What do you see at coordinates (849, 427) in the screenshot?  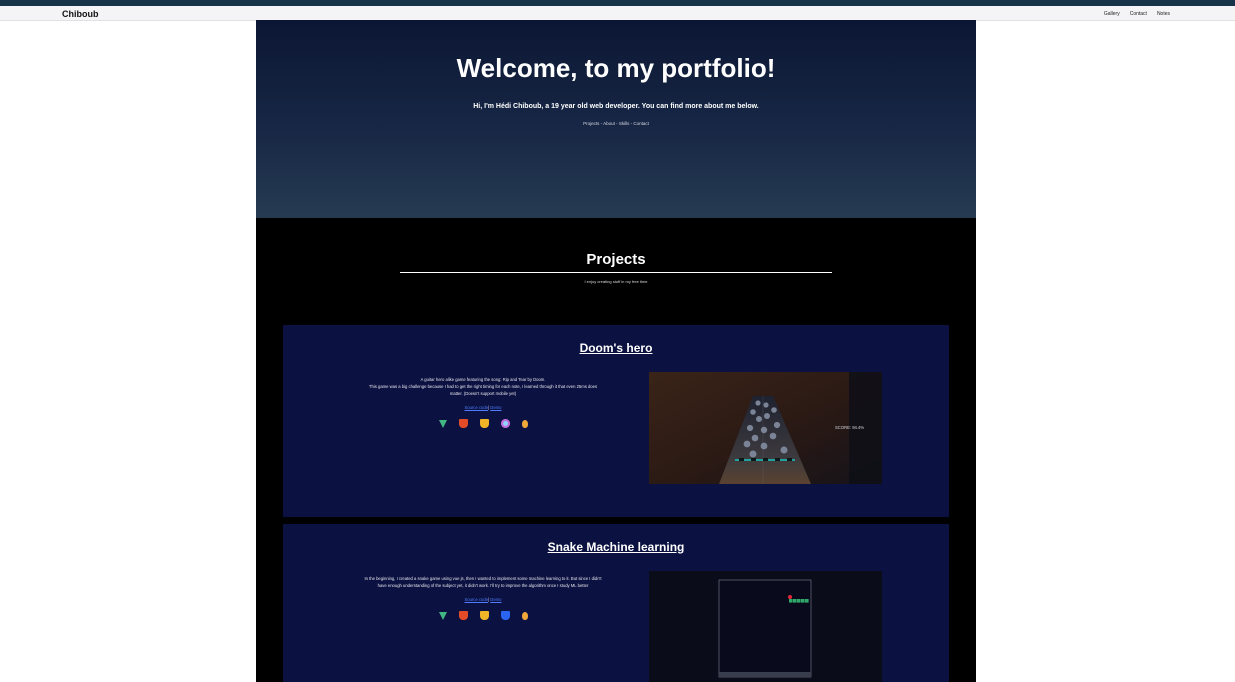 I see `score-readout: SCORE: 94.4%` at bounding box center [849, 427].